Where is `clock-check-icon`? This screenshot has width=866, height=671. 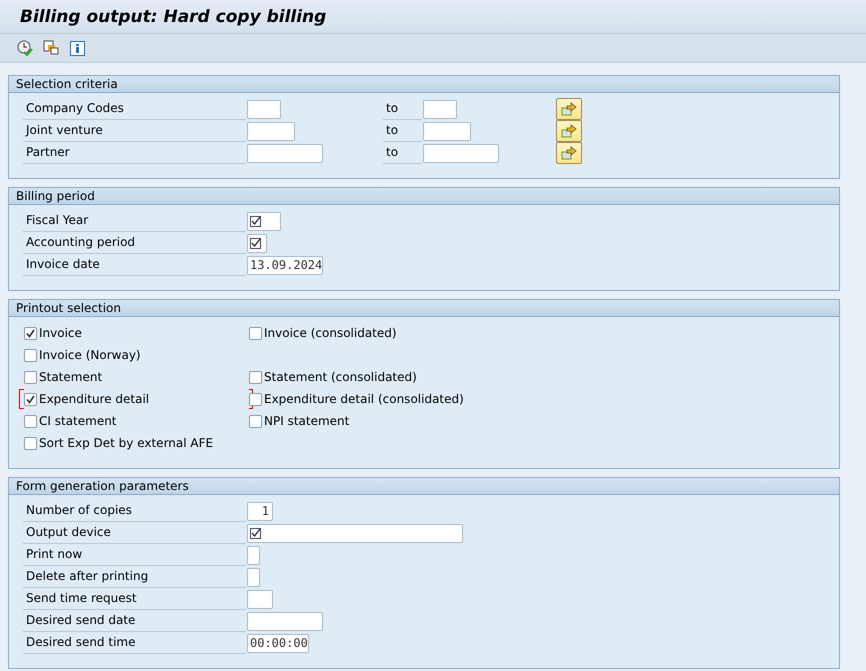
clock-check-icon is located at coordinates (25, 48).